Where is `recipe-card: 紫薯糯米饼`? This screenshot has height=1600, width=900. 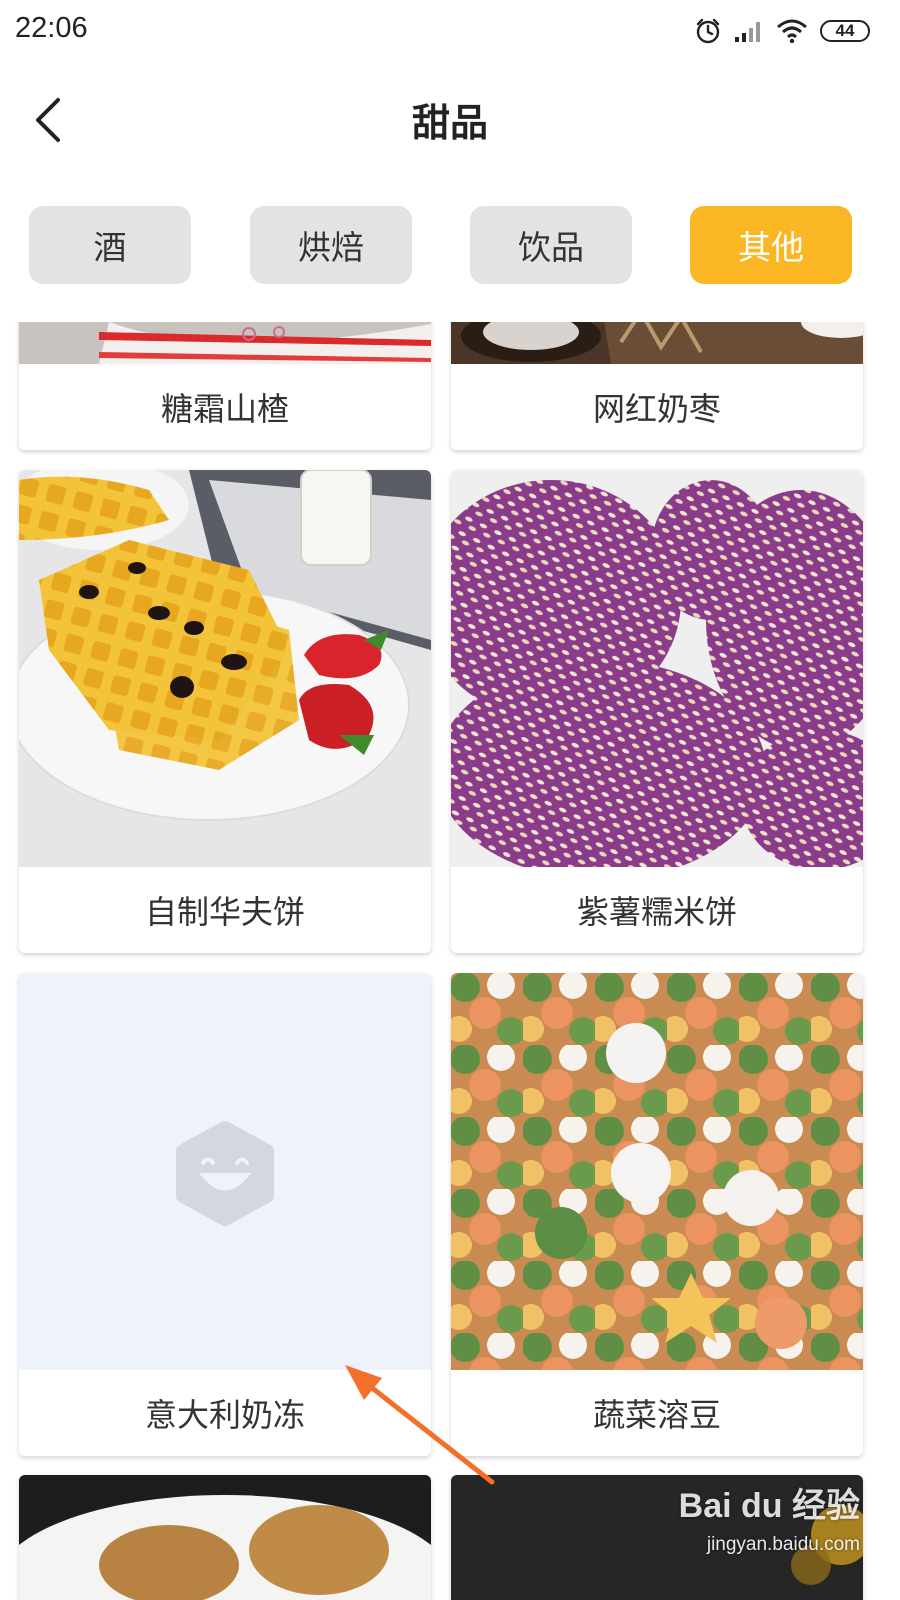 recipe-card: 紫薯糯米饼 is located at coordinates (657, 711).